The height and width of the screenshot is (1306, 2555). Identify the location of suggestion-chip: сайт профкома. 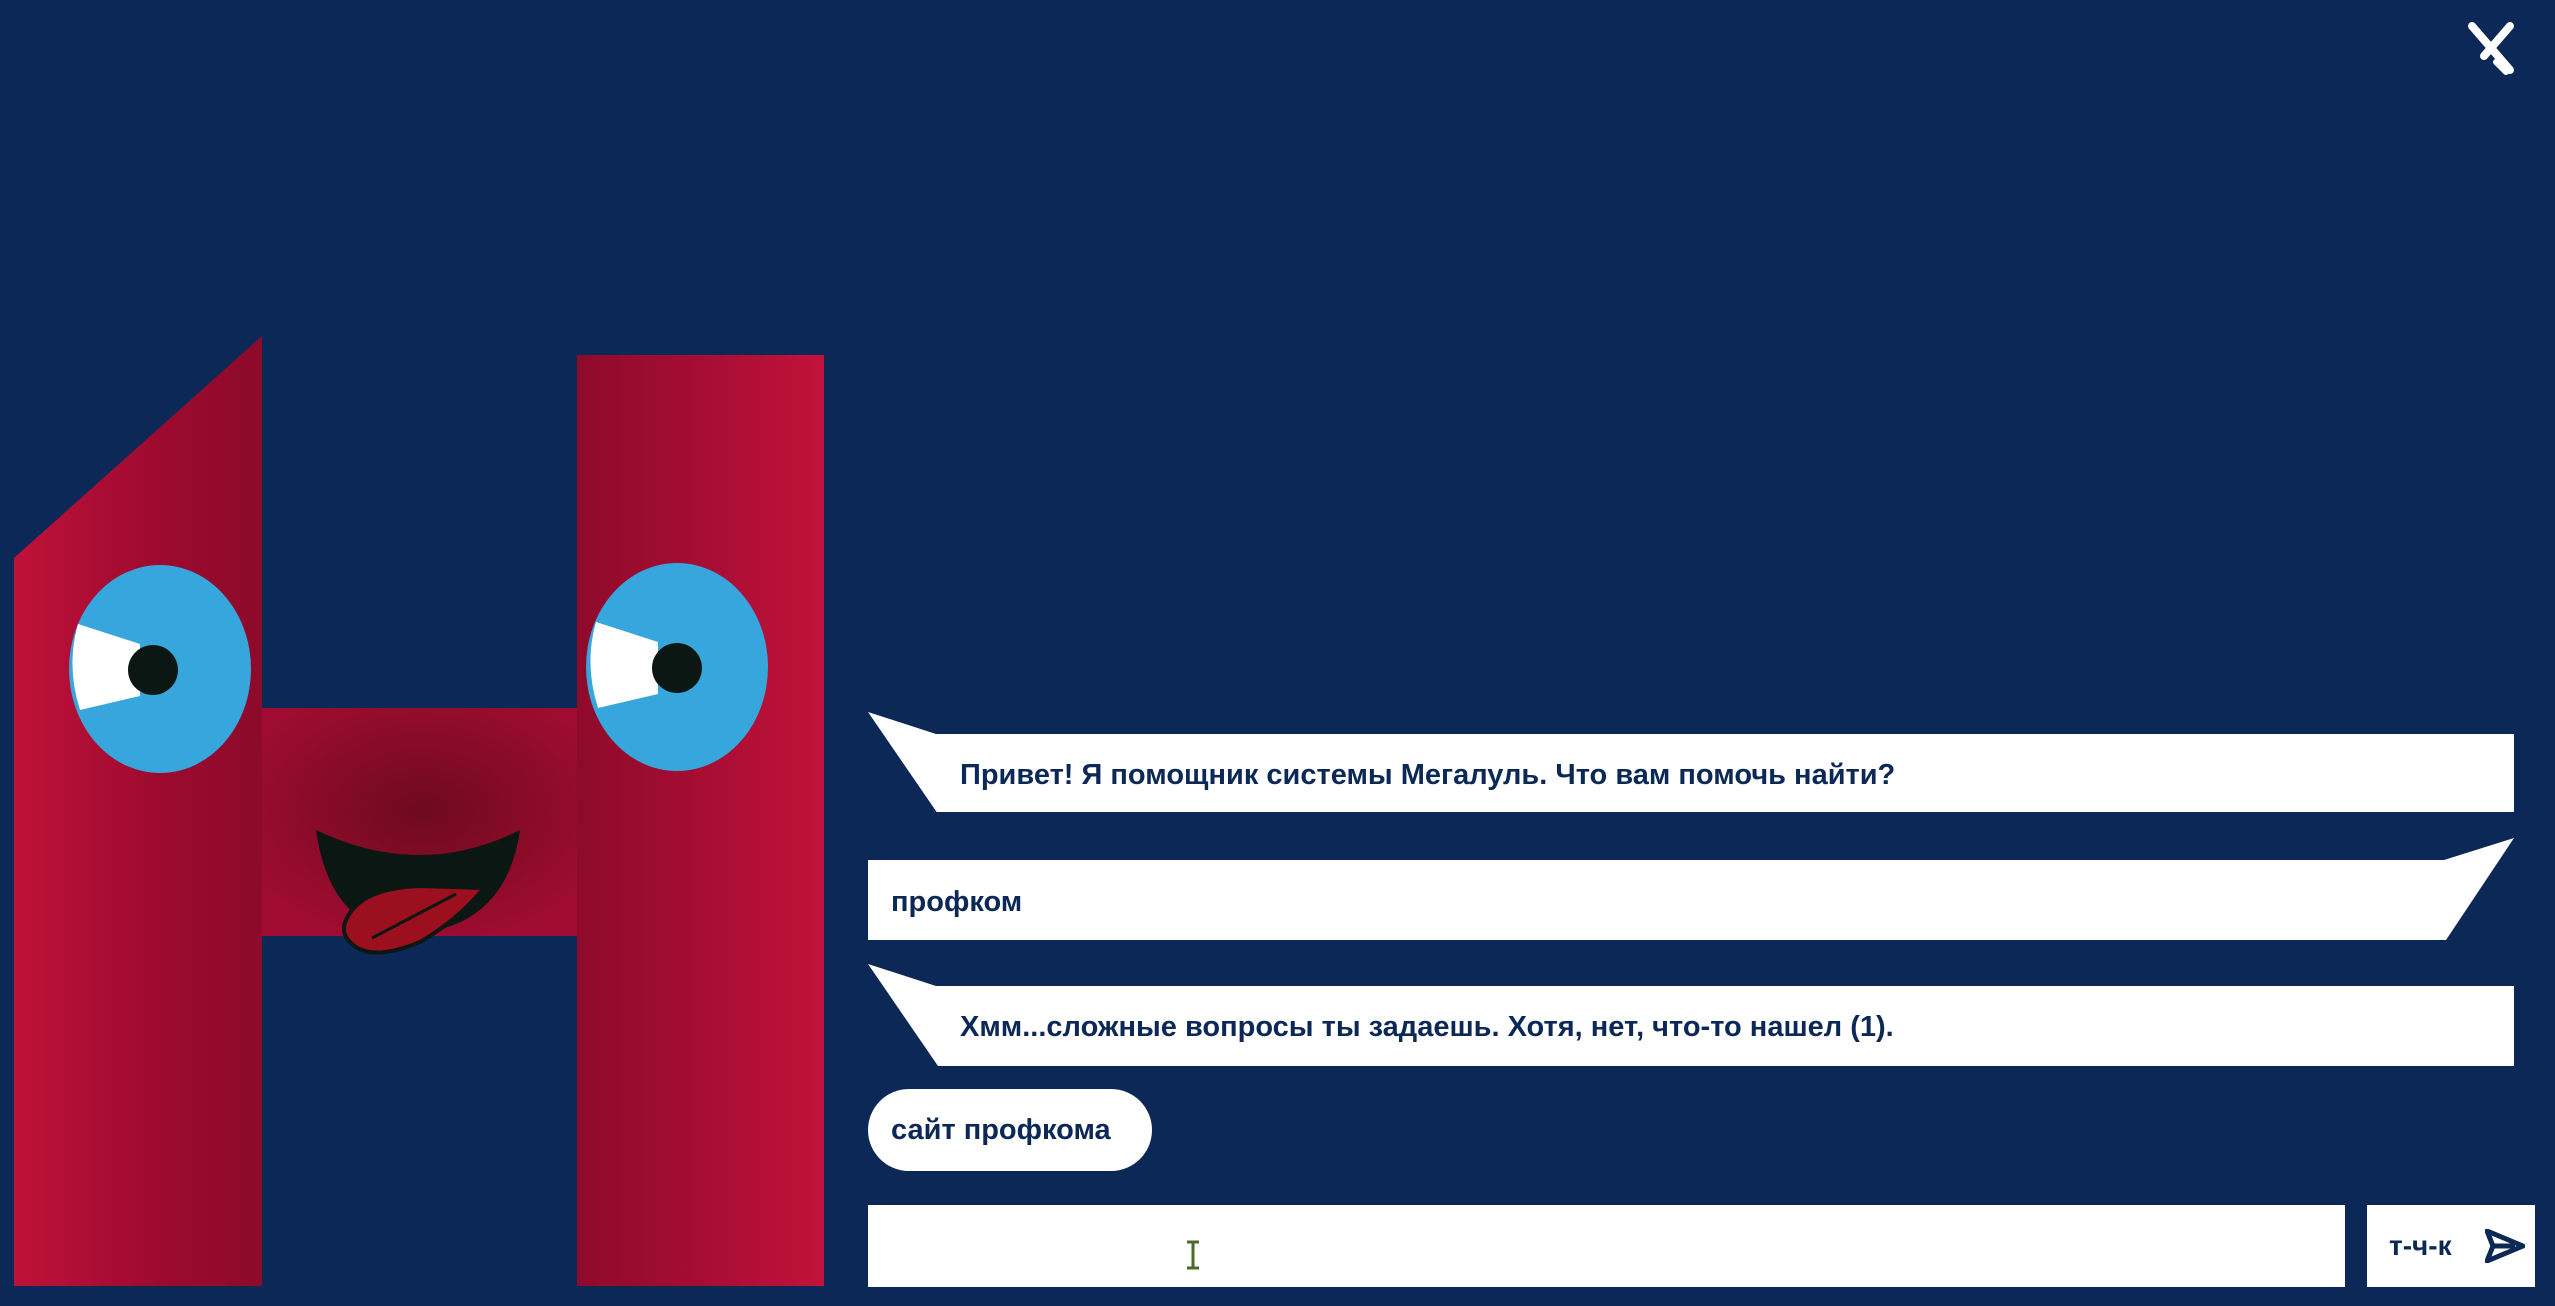
(1010, 1130).